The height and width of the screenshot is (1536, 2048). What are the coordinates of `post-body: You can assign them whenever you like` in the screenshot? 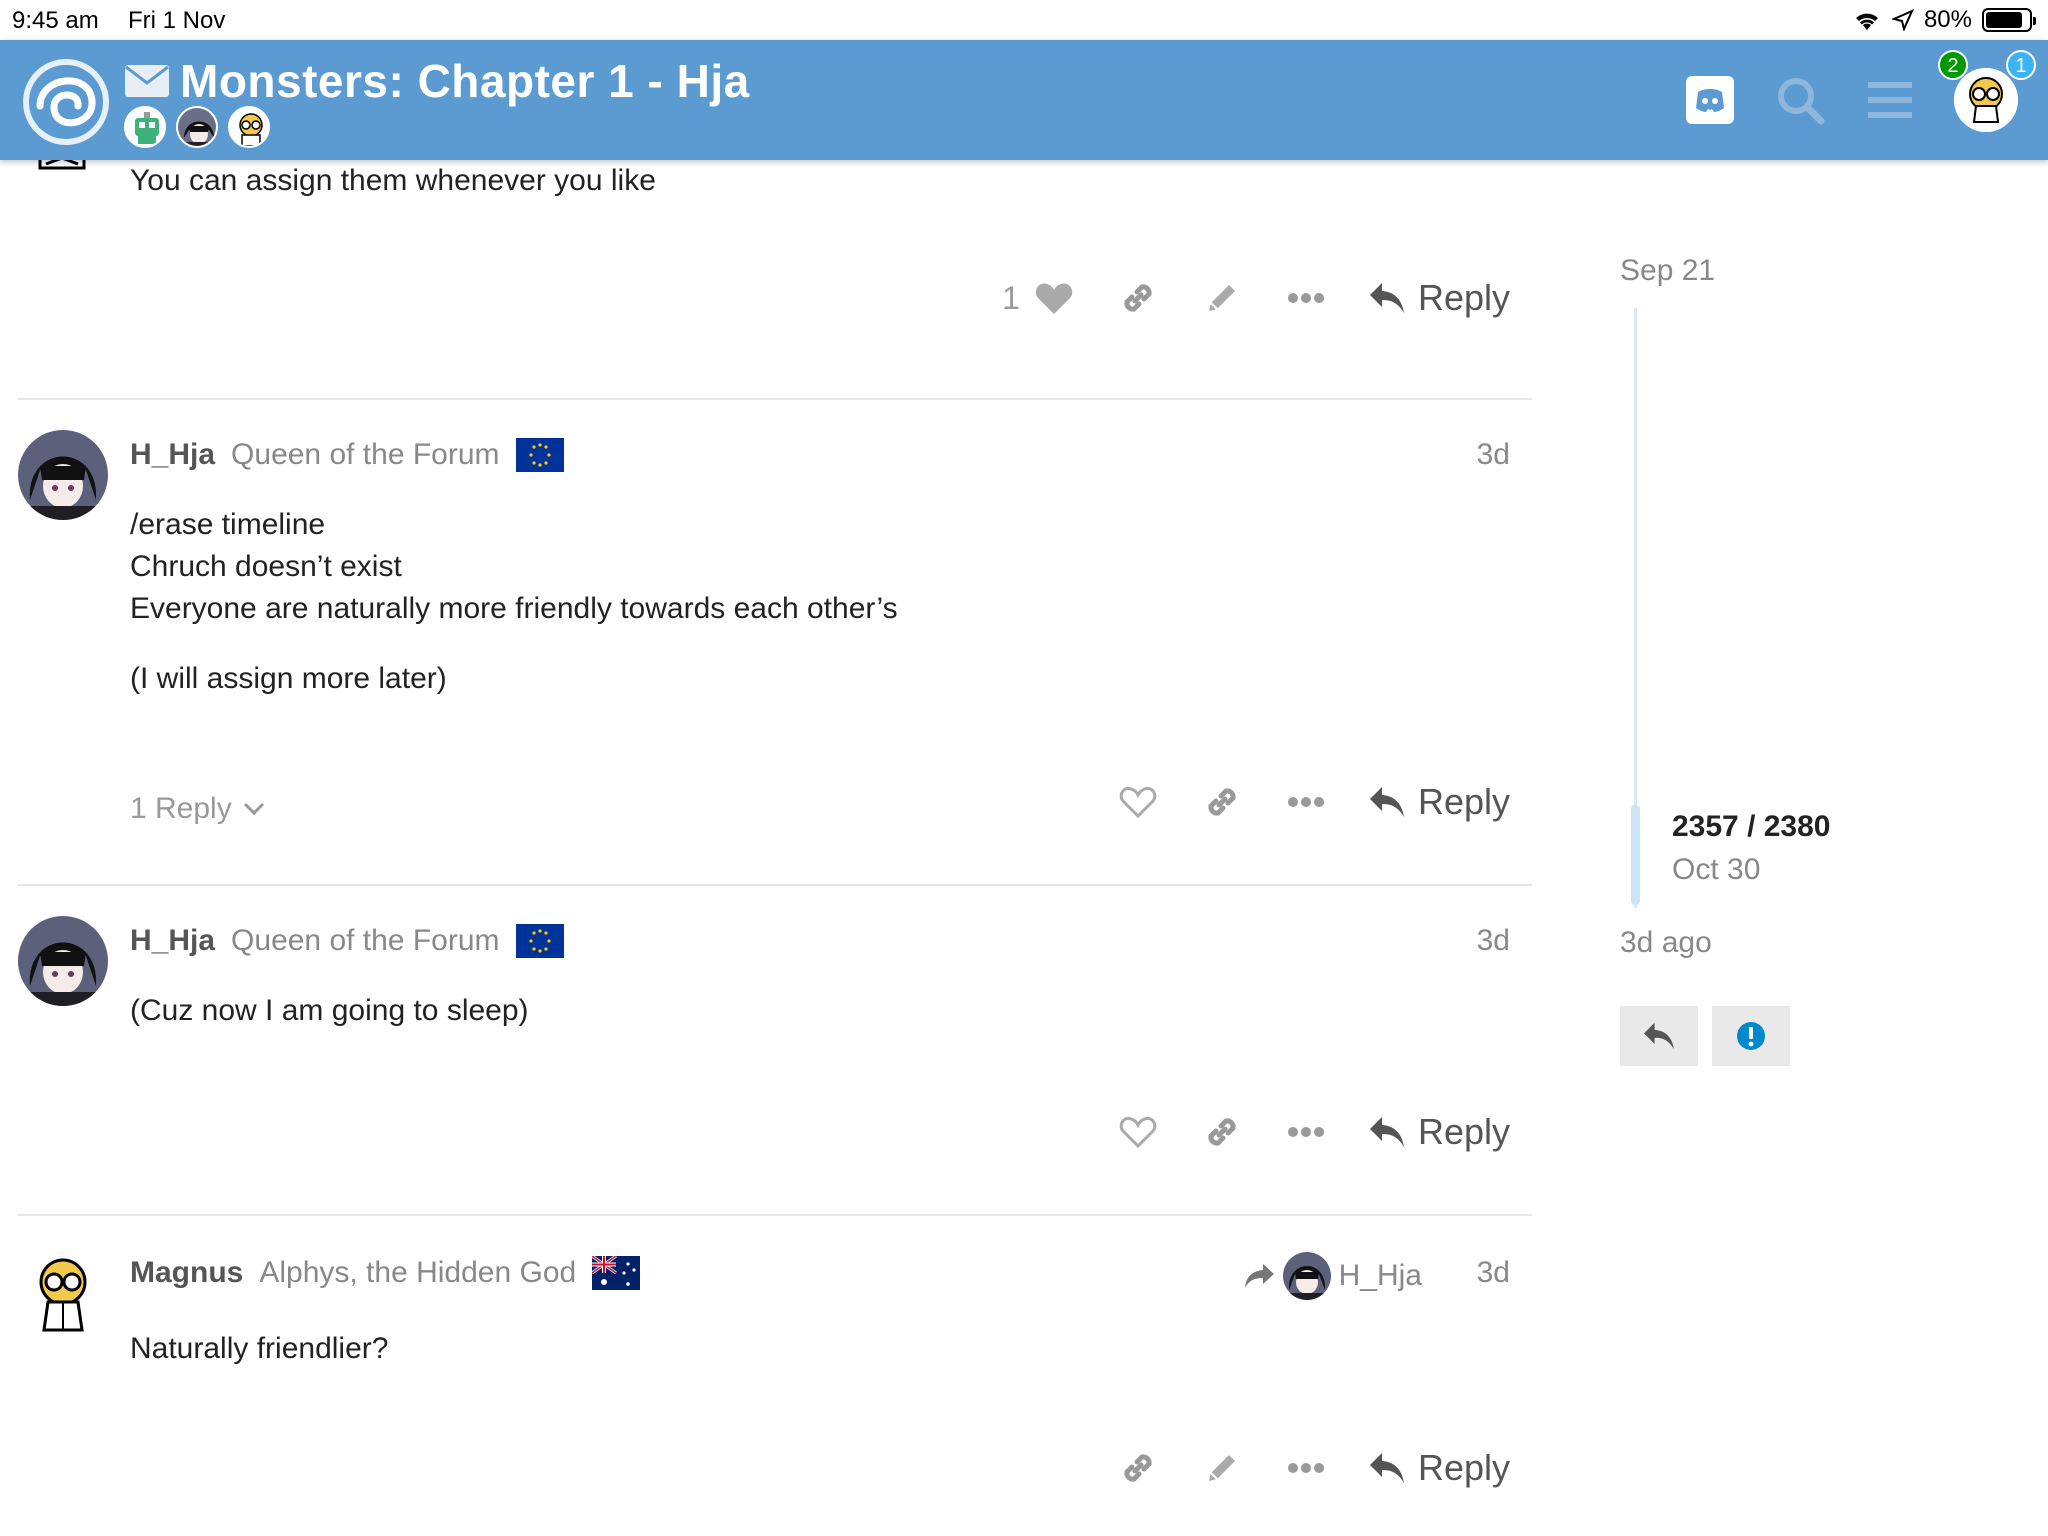 It's located at (393, 181).